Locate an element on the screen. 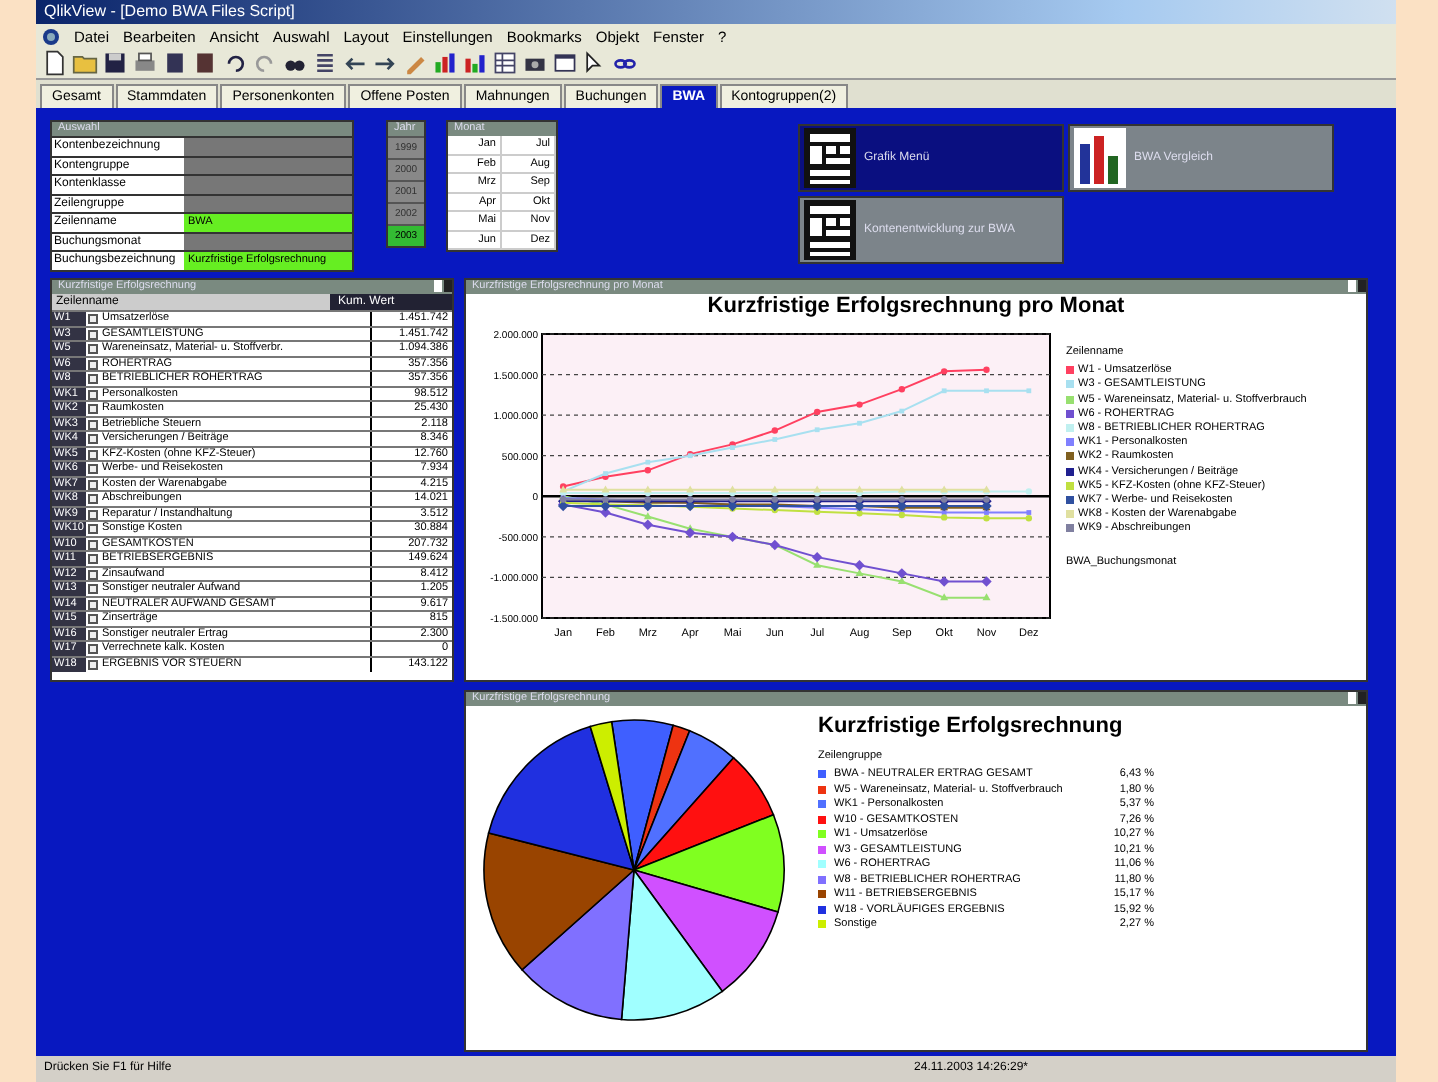 This screenshot has width=1438, height=1082. window-title: QlikView - [Demo BWA Files Script] is located at coordinates (169, 12).